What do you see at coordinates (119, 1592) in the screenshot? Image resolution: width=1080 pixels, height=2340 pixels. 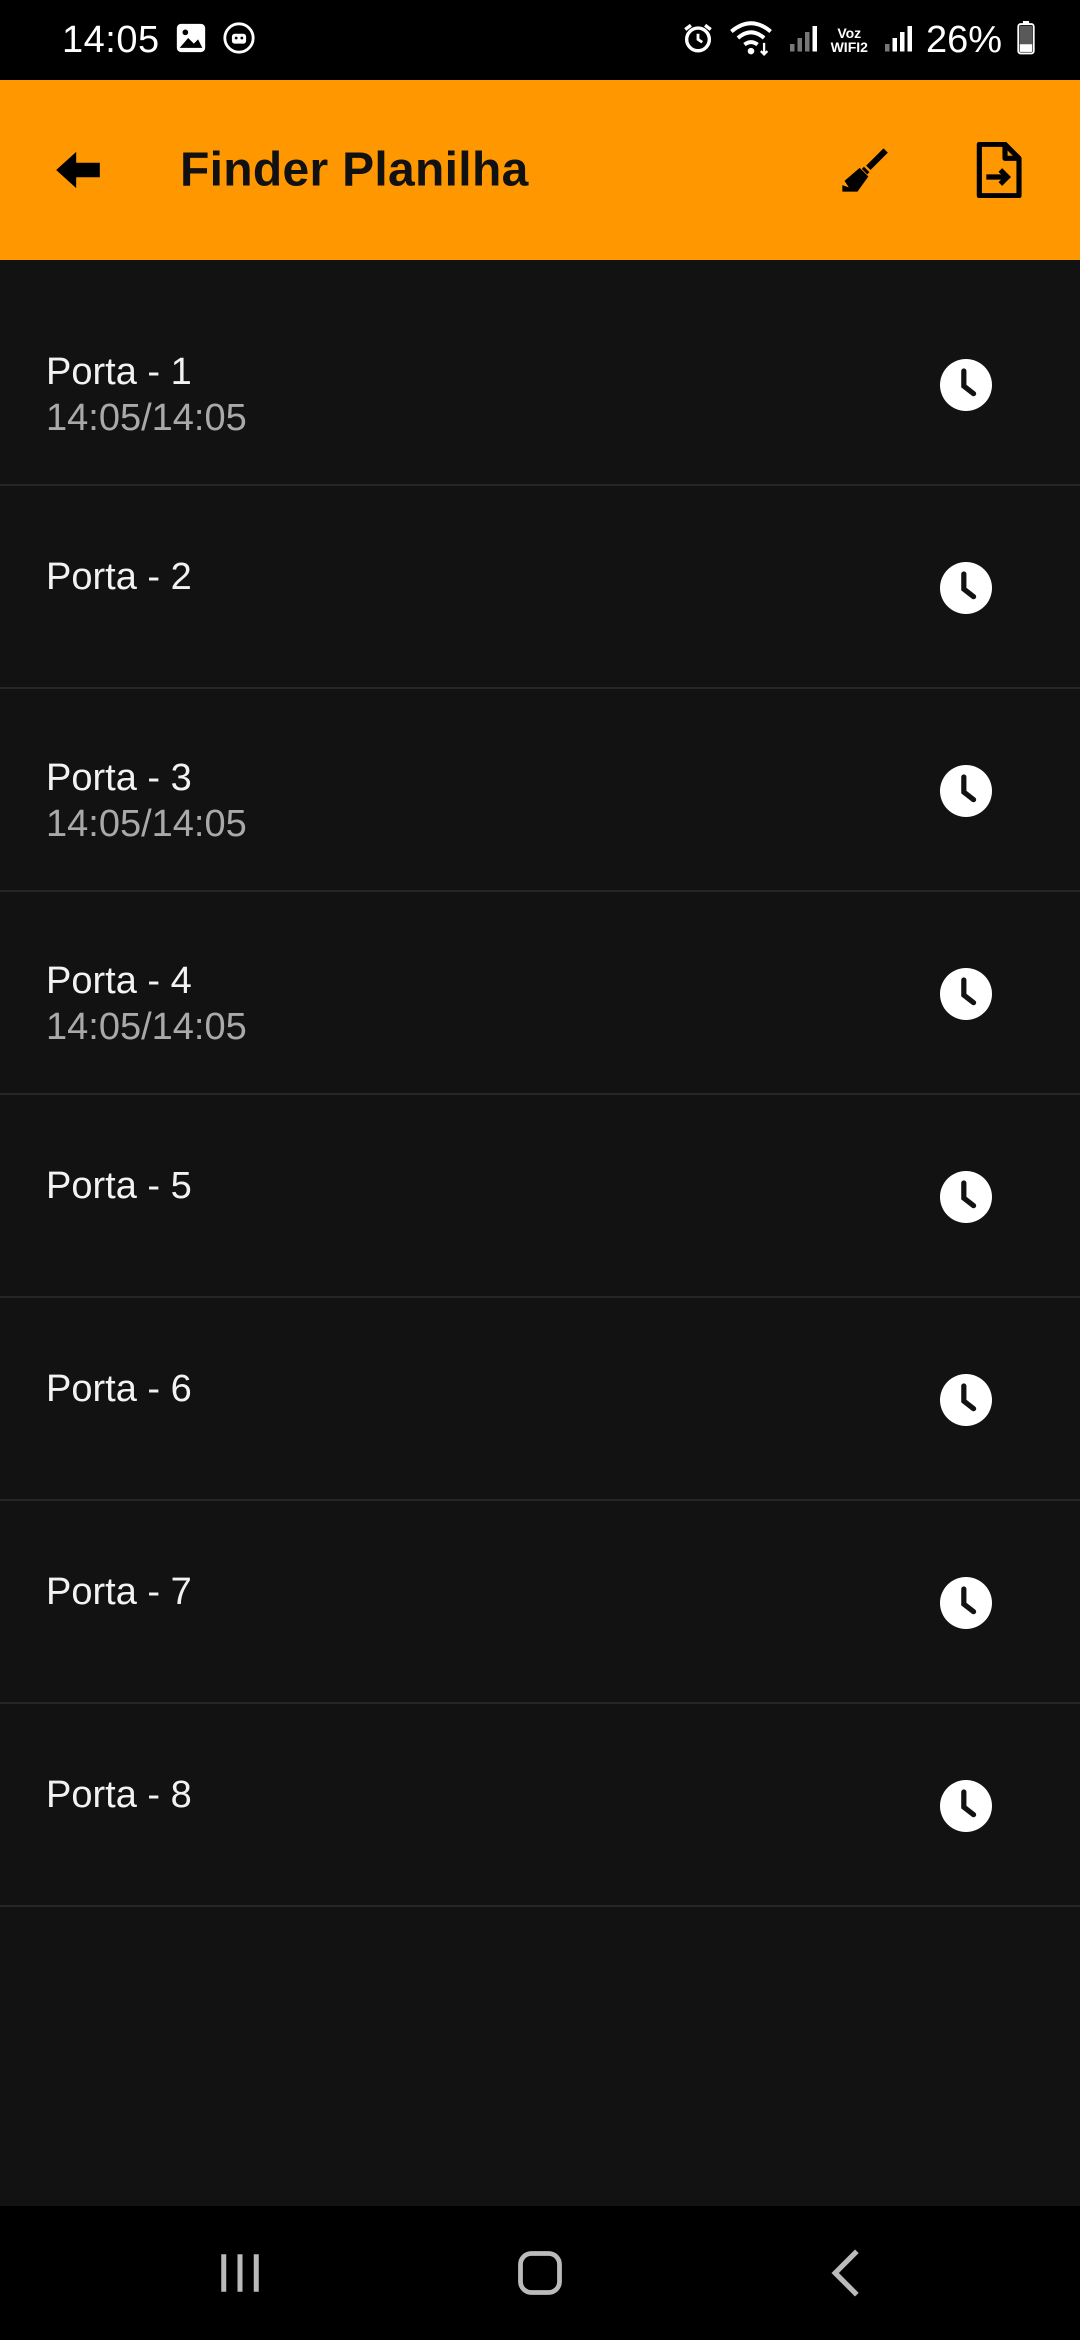 I see `porta-label: Porta - 7` at bounding box center [119, 1592].